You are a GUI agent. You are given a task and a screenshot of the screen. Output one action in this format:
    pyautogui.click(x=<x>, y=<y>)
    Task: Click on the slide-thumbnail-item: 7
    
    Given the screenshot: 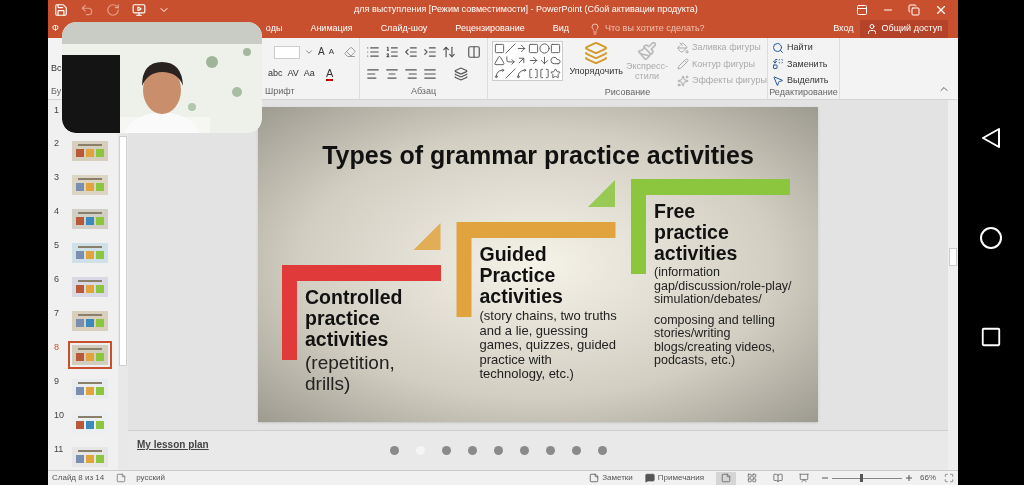 What is the action you would take?
    pyautogui.click(x=83, y=320)
    